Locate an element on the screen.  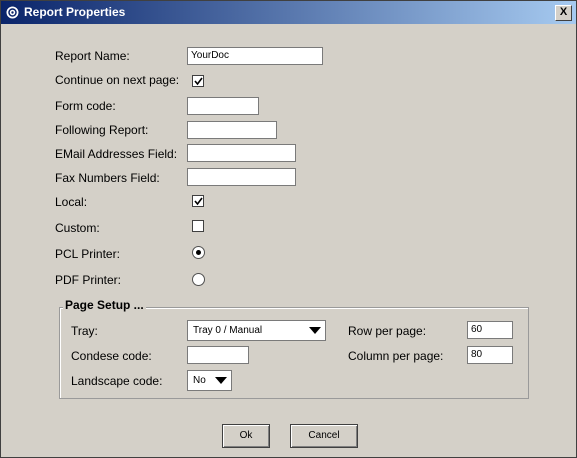
report-name-label: Report Name: is located at coordinates (92, 56).